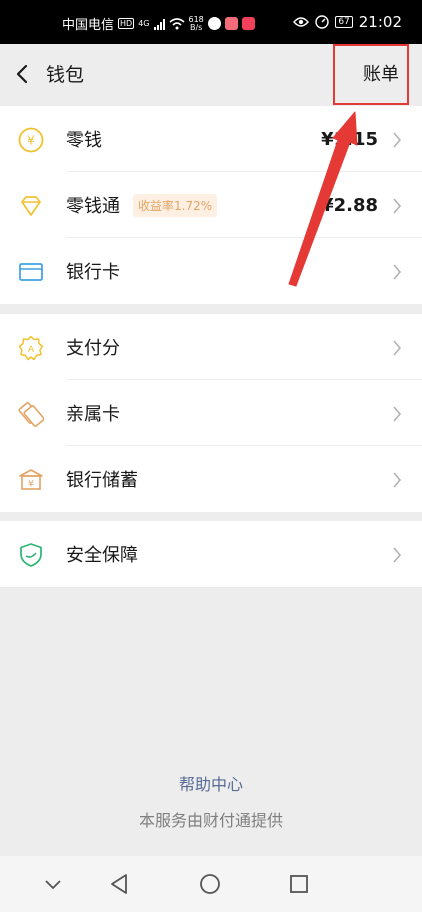 This screenshot has height=912, width=422. What do you see at coordinates (344, 22) in the screenshot?
I see `battery-icon: 67` at bounding box center [344, 22].